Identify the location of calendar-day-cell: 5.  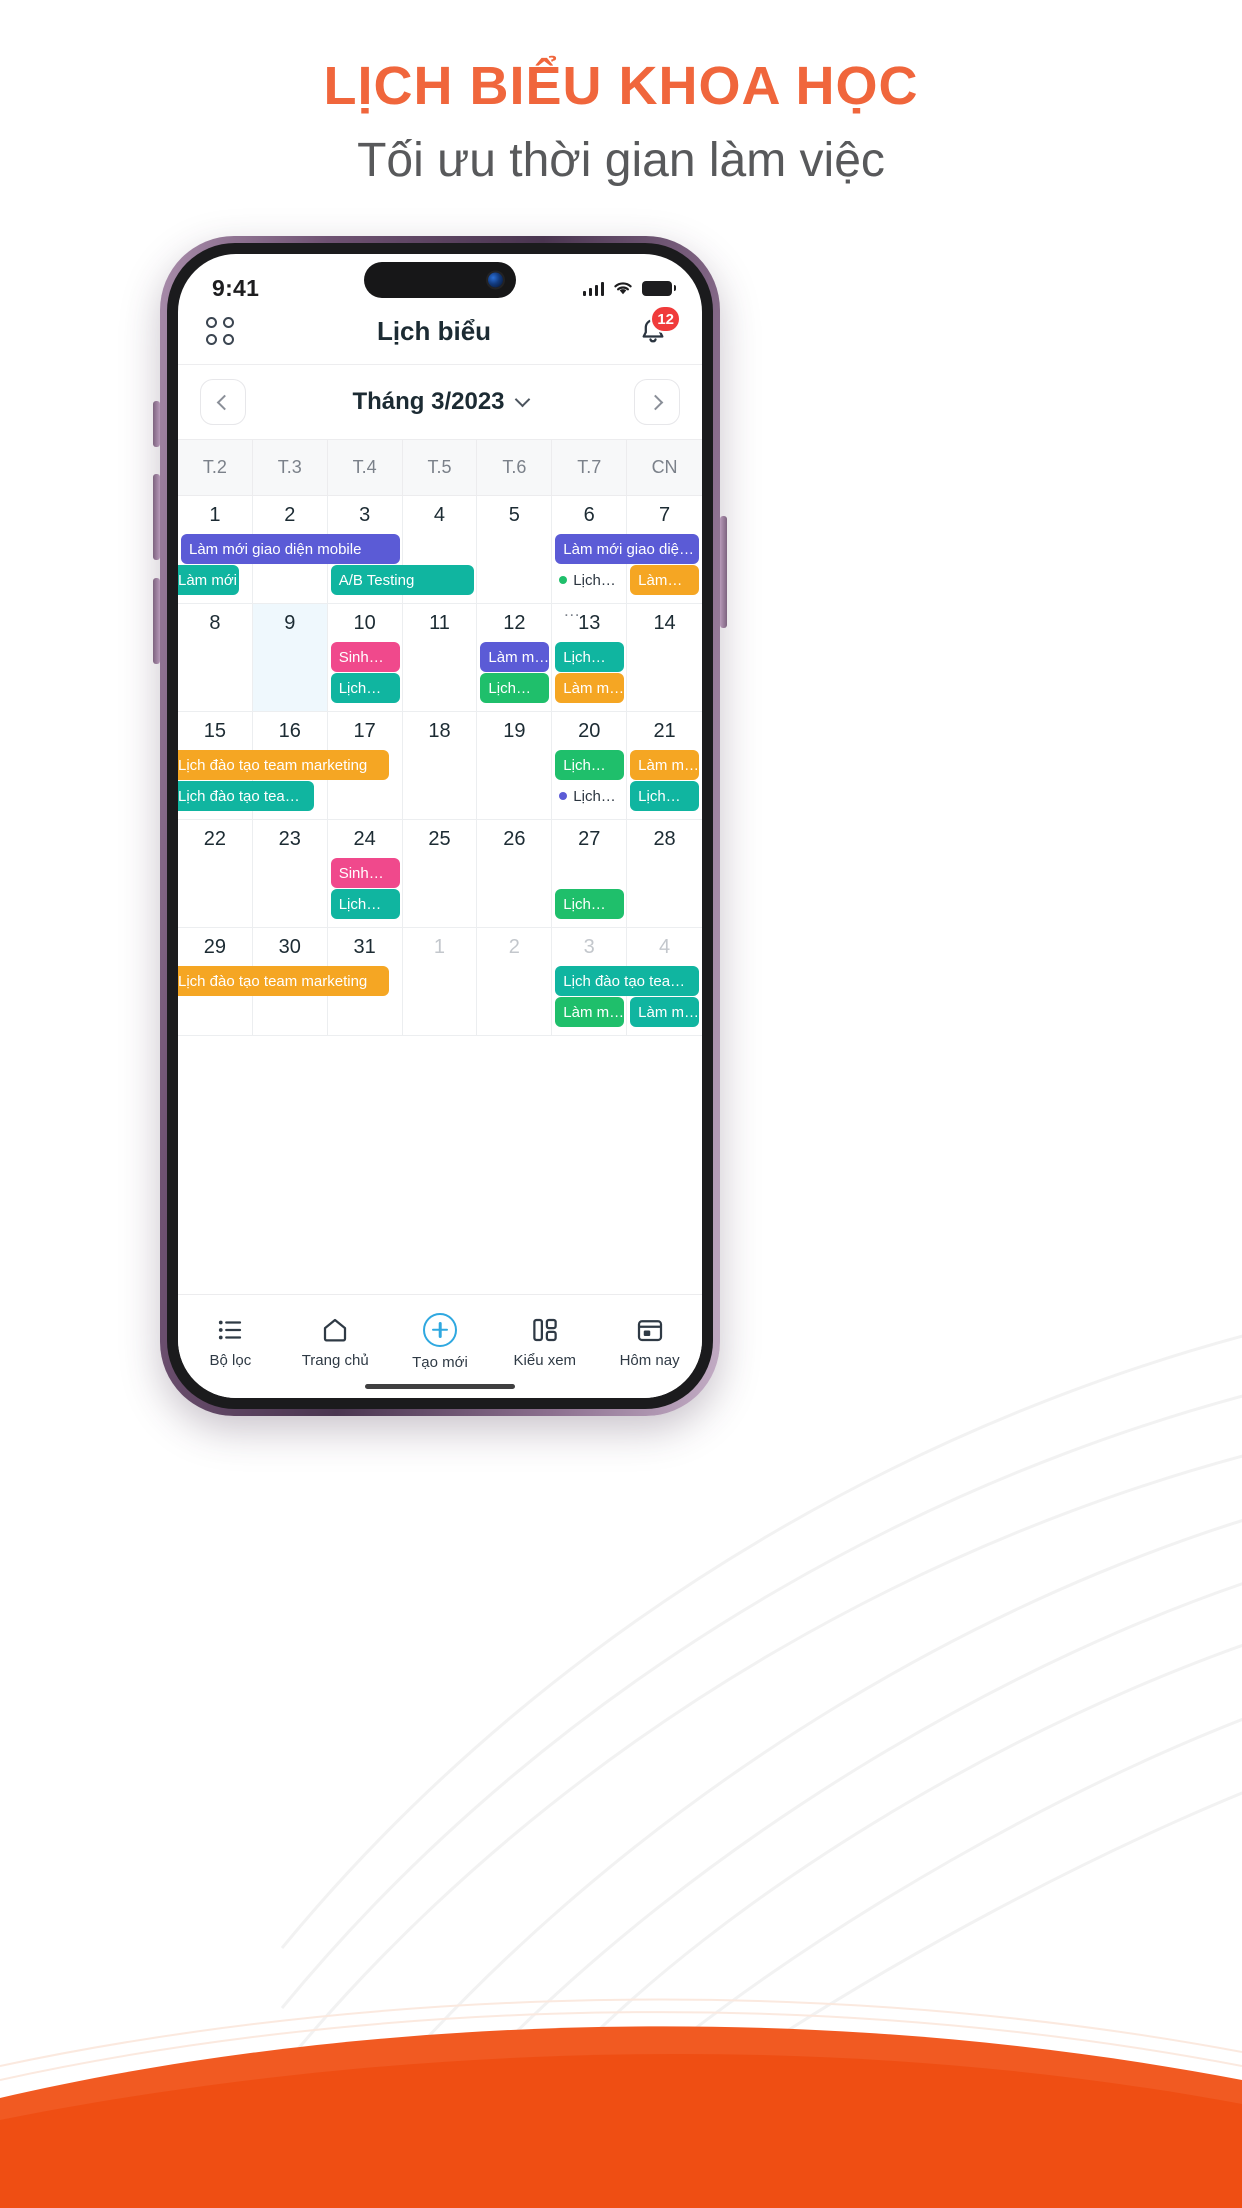
(515, 550).